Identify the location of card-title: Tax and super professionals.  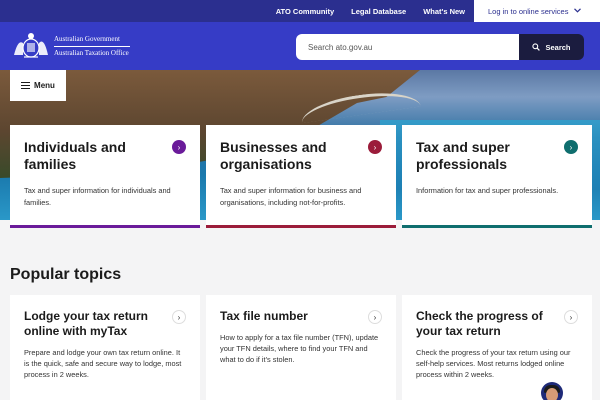
(463, 155).